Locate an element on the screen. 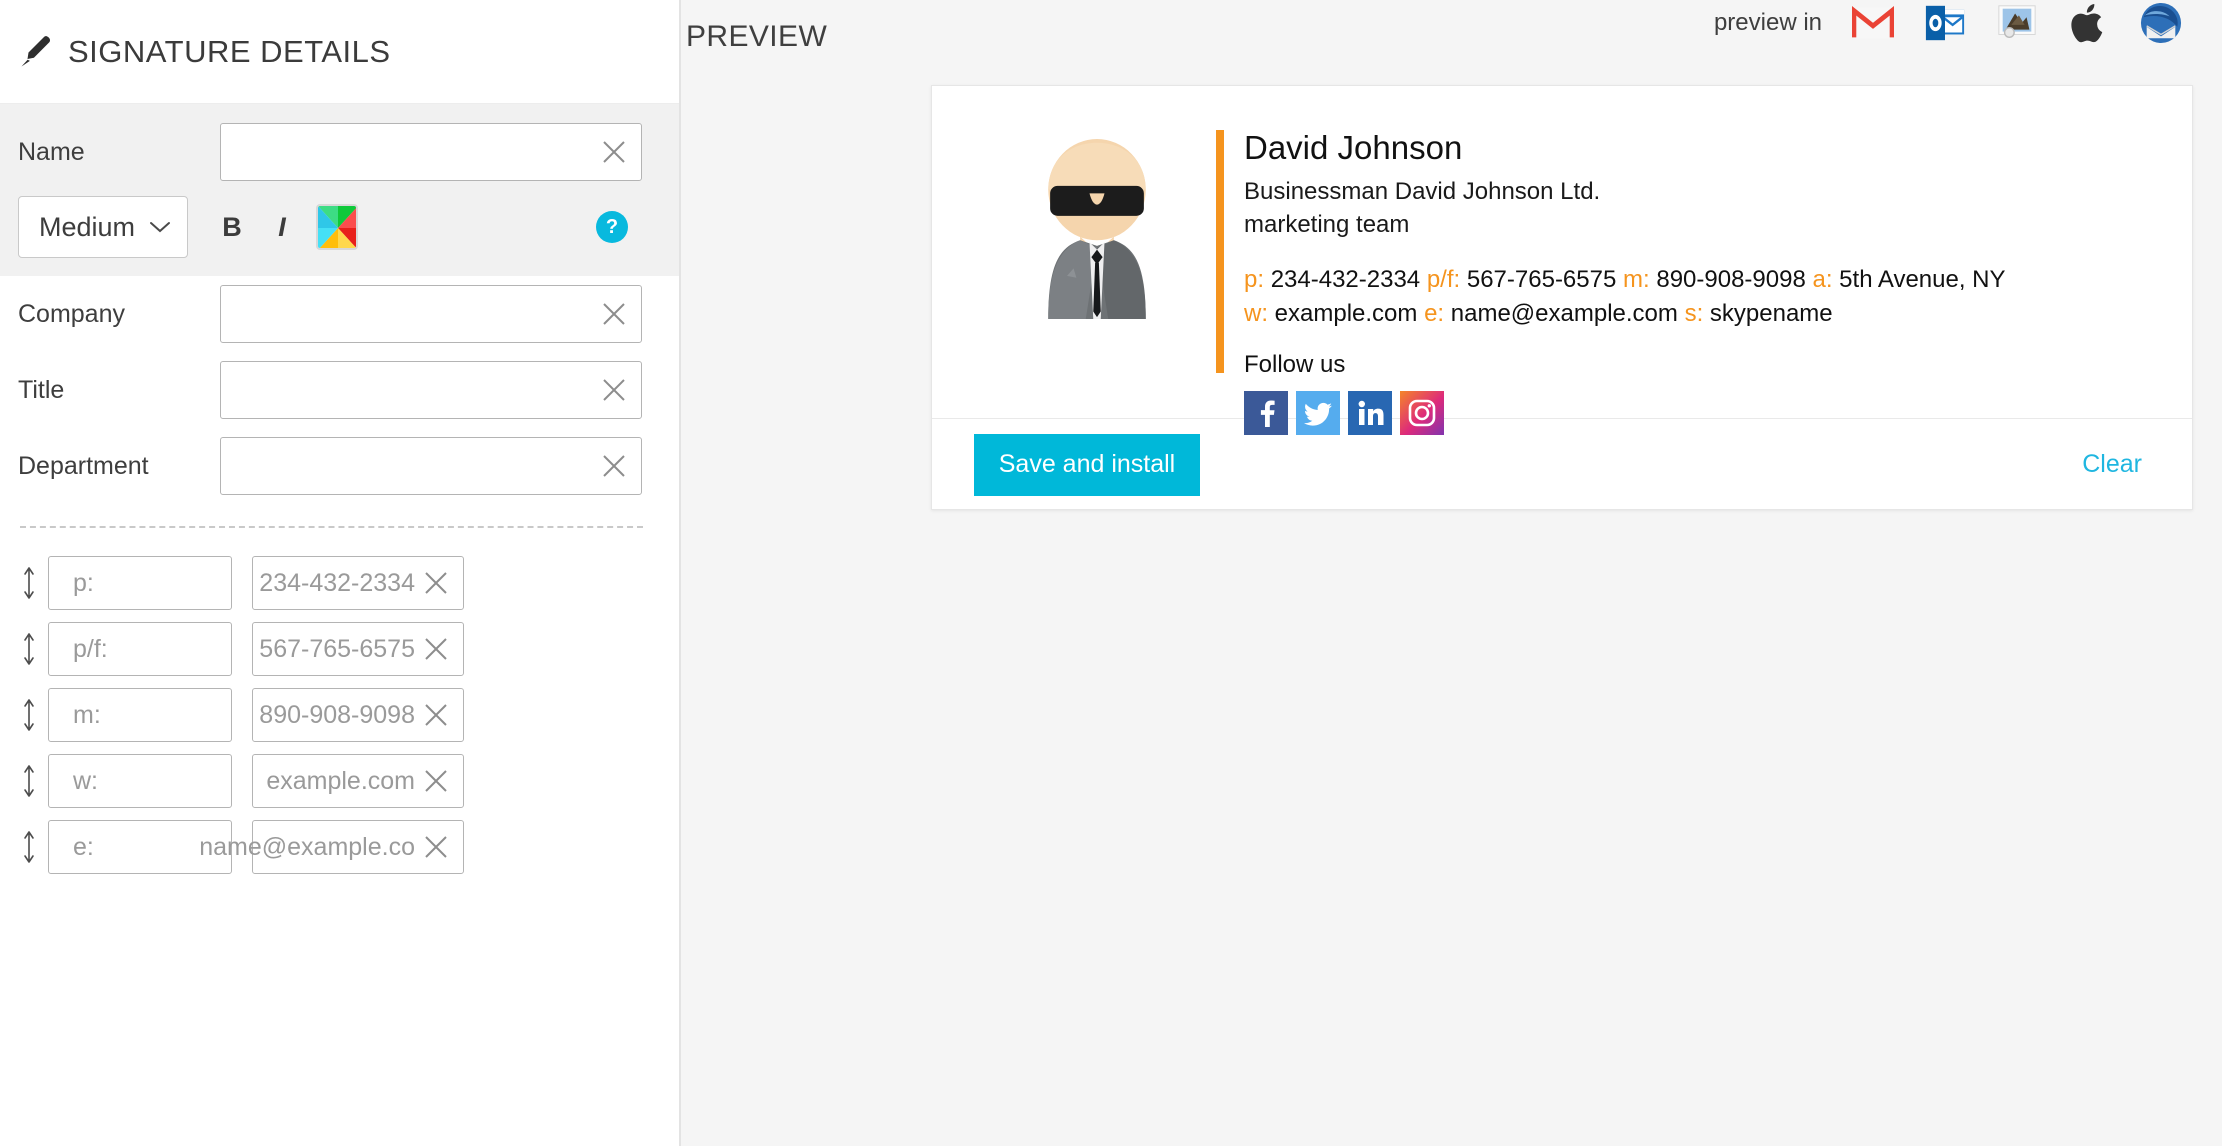 The width and height of the screenshot is (2222, 1146). chevron-down-icon is located at coordinates (160, 227).